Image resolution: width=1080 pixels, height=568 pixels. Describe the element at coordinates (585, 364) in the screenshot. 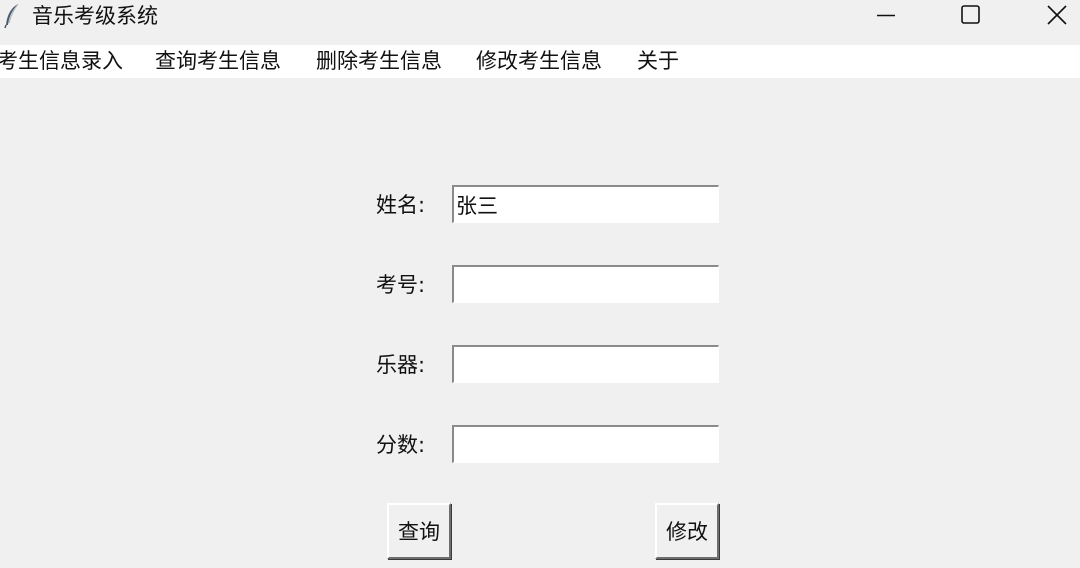

I see `instrument-field` at that location.